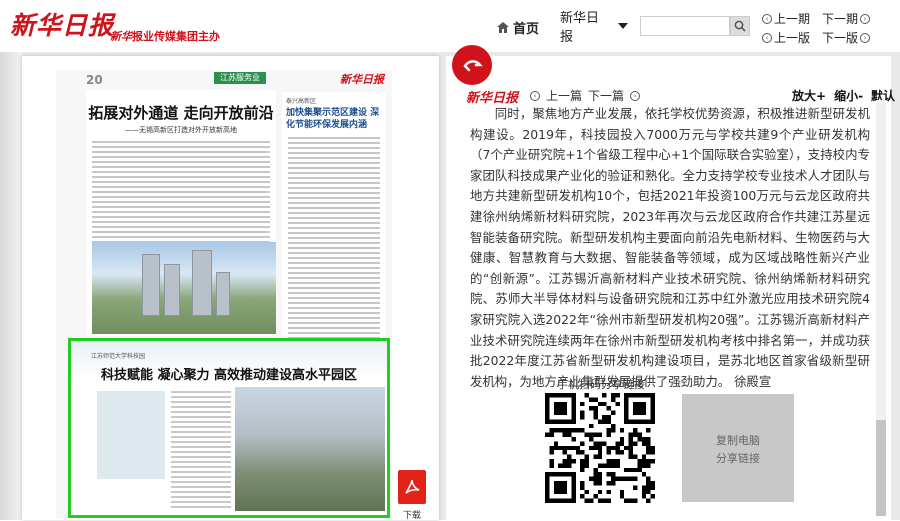 Image resolution: width=900 pixels, height=521 pixels. I want to click on article2-title: 加快集聚示范区建设 深化节能环保发展内涵, so click(333, 119).